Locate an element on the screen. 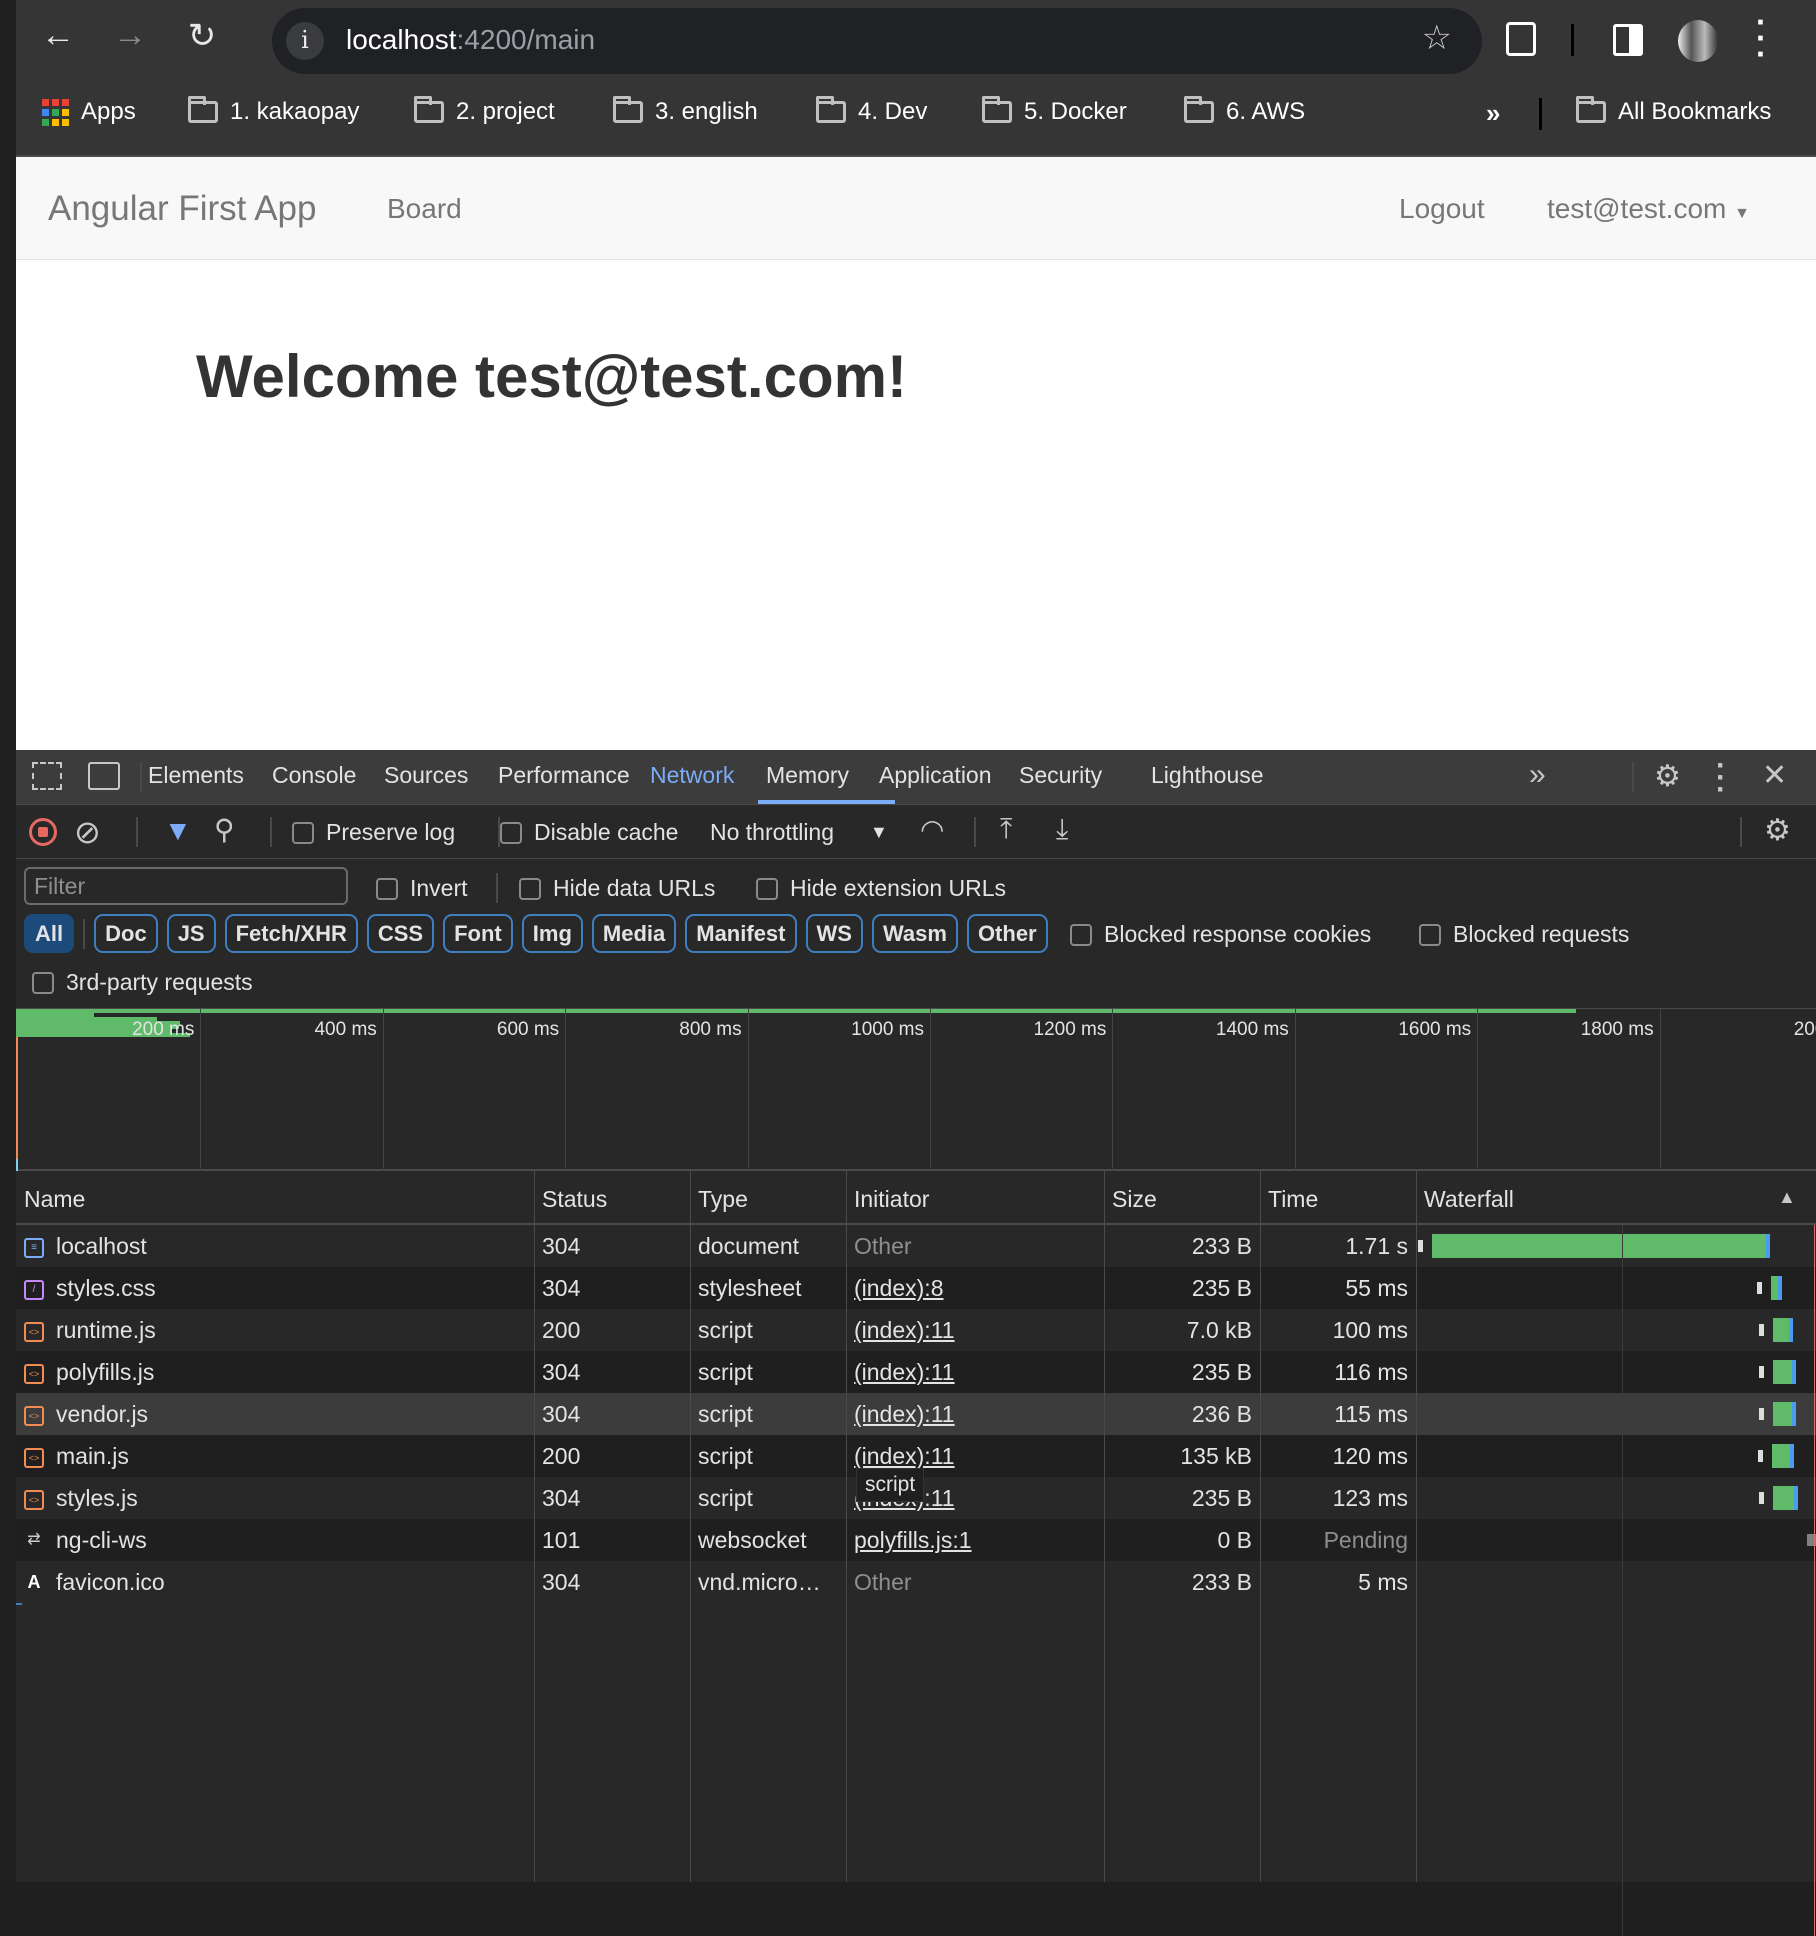  cell-name: <> polyfills.js is located at coordinates (275, 1372).